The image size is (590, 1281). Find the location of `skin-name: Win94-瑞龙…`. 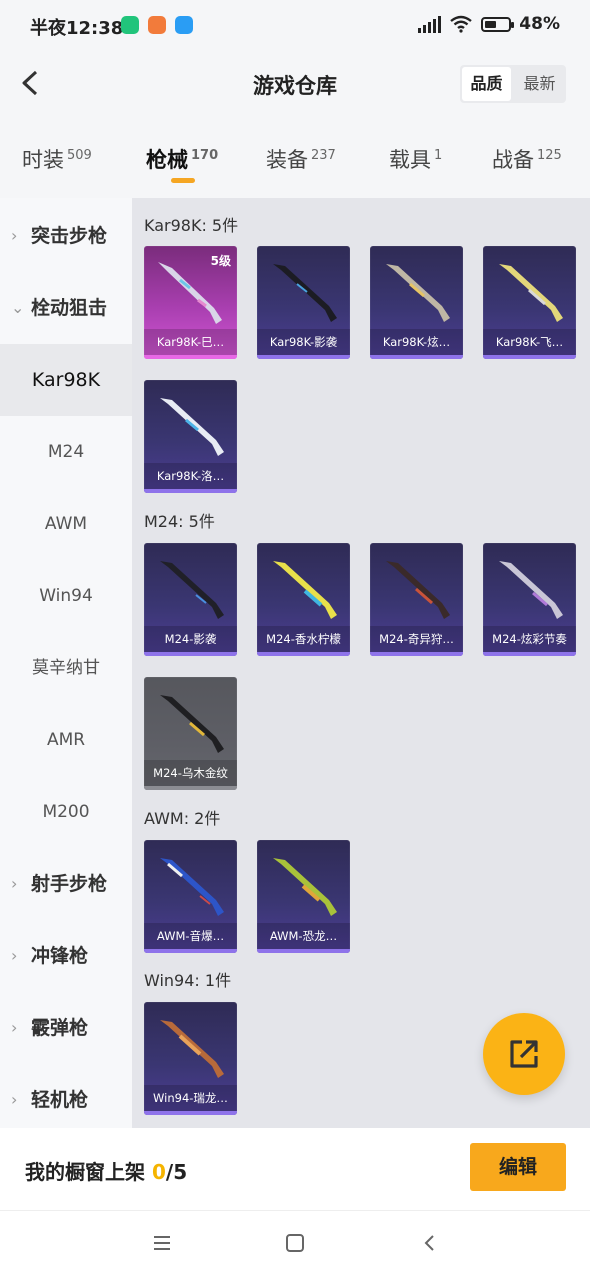

skin-name: Win94-瑞龙… is located at coordinates (190, 1098).